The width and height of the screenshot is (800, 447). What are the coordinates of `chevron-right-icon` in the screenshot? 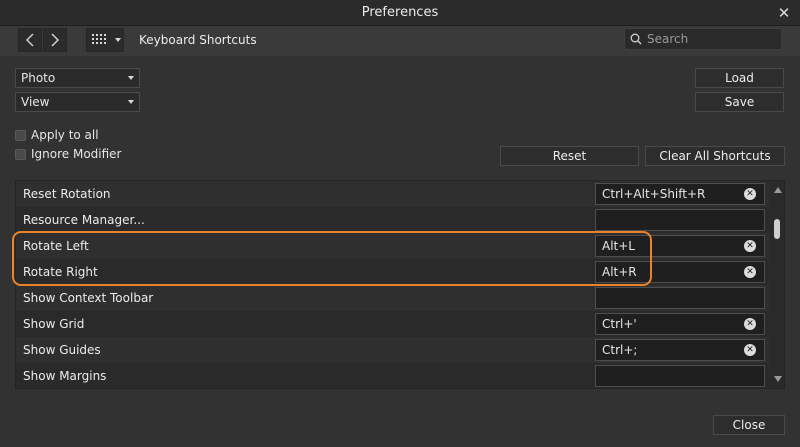 It's located at (55, 40).